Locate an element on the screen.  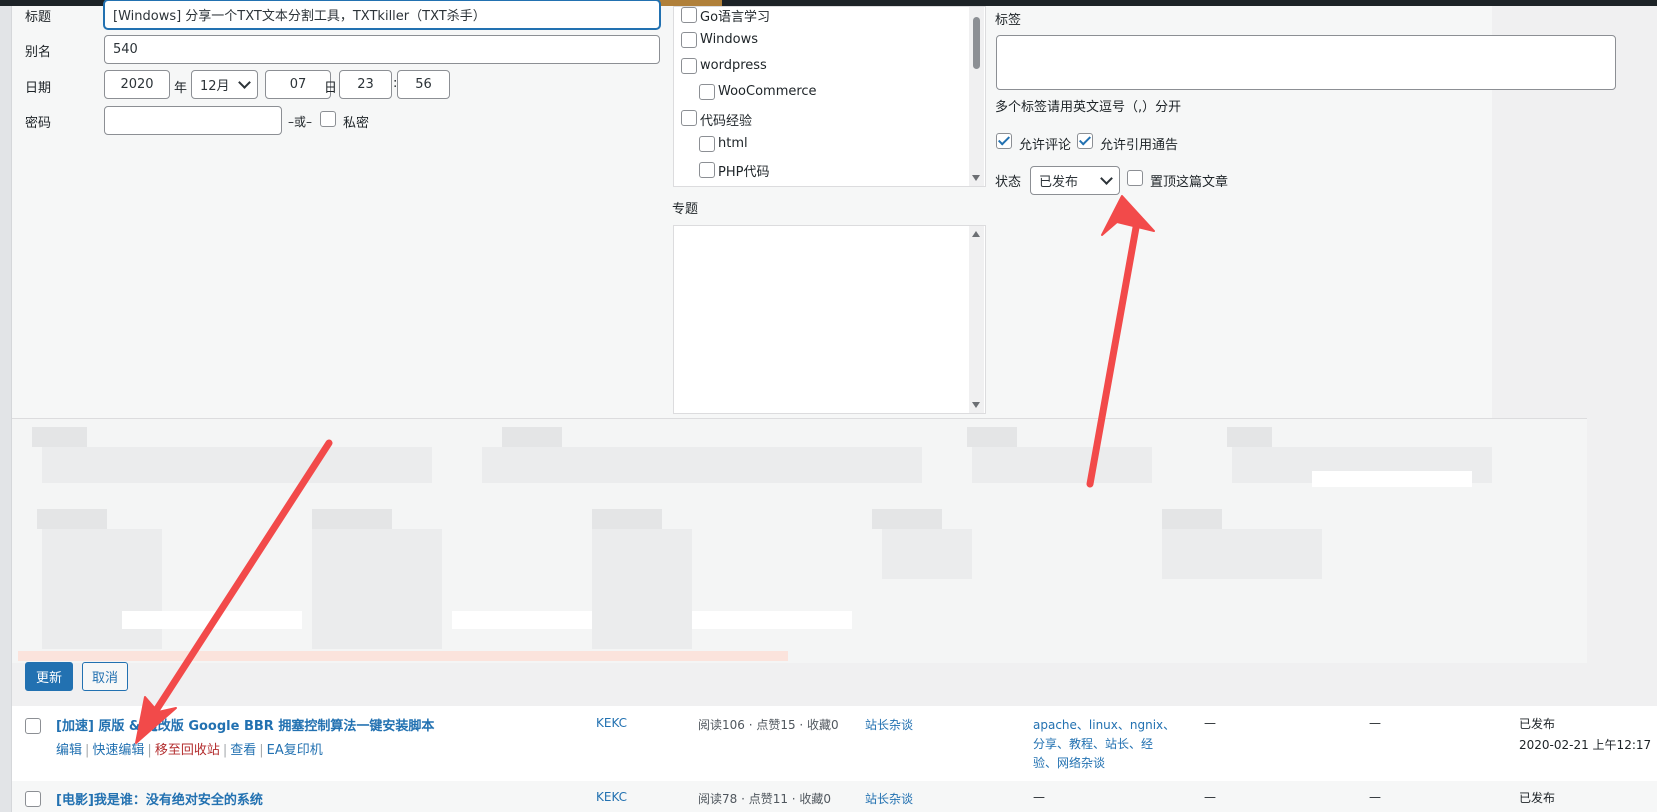
title-input: [Windows] 分享一个TXT文本分割工具，TXTkiller（TXT杀手） is located at coordinates (382, 14).